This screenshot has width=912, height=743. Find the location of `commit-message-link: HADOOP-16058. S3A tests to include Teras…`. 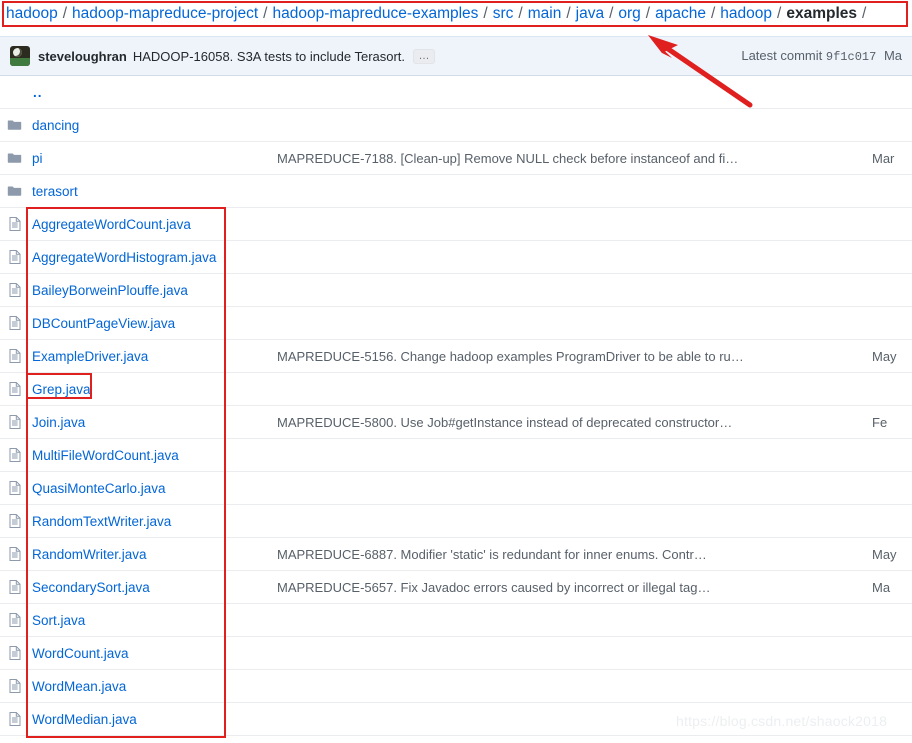

commit-message-link: HADOOP-16058. S3A tests to include Teras… is located at coordinates (269, 56).